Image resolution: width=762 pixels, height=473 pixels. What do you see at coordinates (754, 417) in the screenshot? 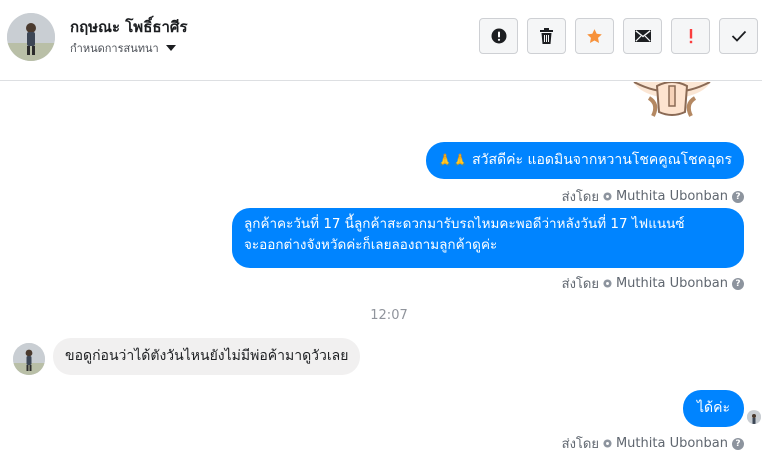
I see `seen-avatar` at bounding box center [754, 417].